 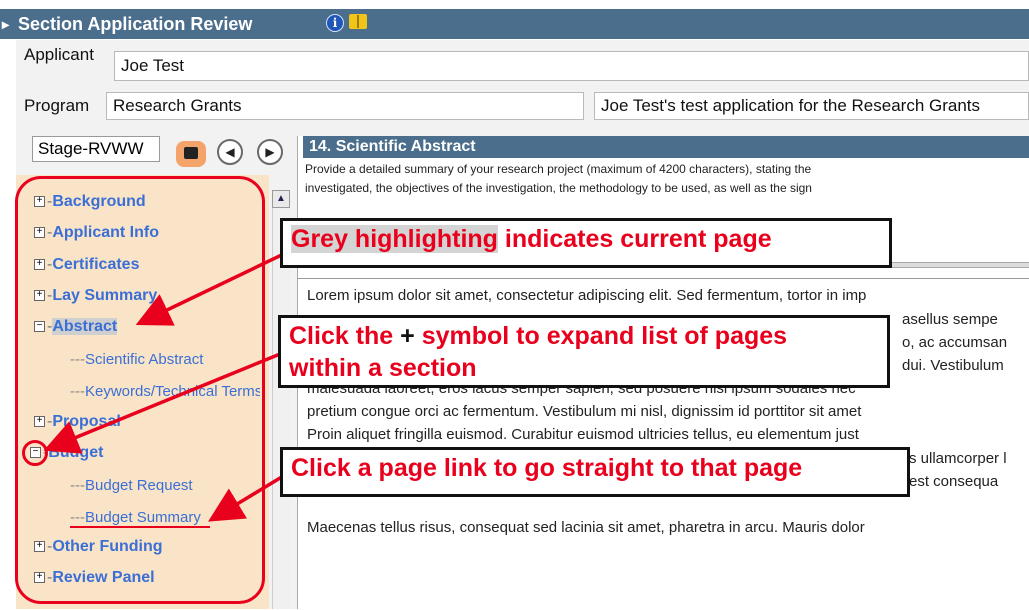 What do you see at coordinates (601, 336) in the screenshot?
I see `callout-expand-text-2: symbol to expand list of pages` at bounding box center [601, 336].